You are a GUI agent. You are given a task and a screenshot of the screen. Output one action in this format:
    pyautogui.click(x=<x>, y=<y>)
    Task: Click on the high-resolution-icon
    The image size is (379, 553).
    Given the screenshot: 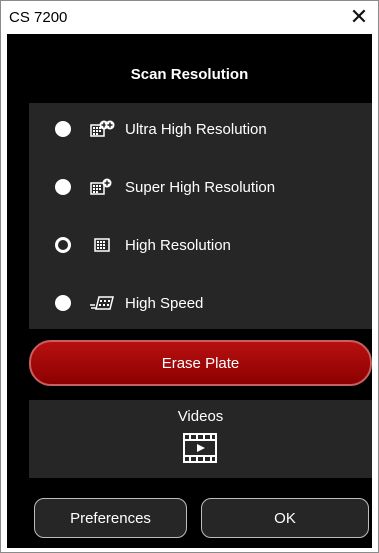 What is the action you would take?
    pyautogui.click(x=102, y=245)
    